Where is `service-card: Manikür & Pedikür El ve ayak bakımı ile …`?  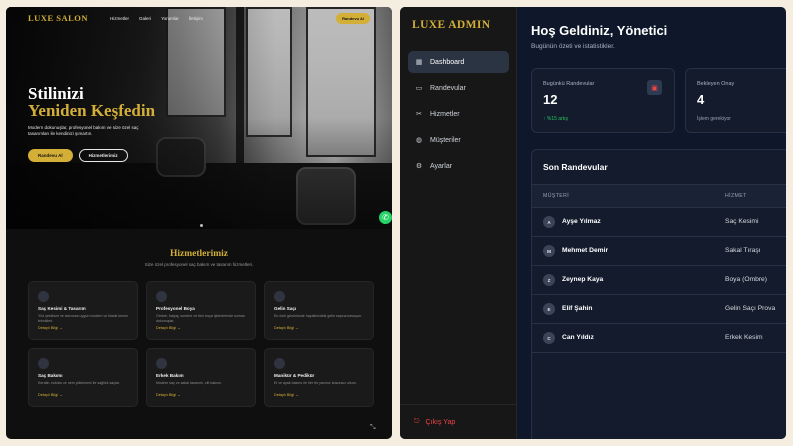 service-card: Manikür & Pedikür El ve ayak bakımı ile … is located at coordinates (319, 377).